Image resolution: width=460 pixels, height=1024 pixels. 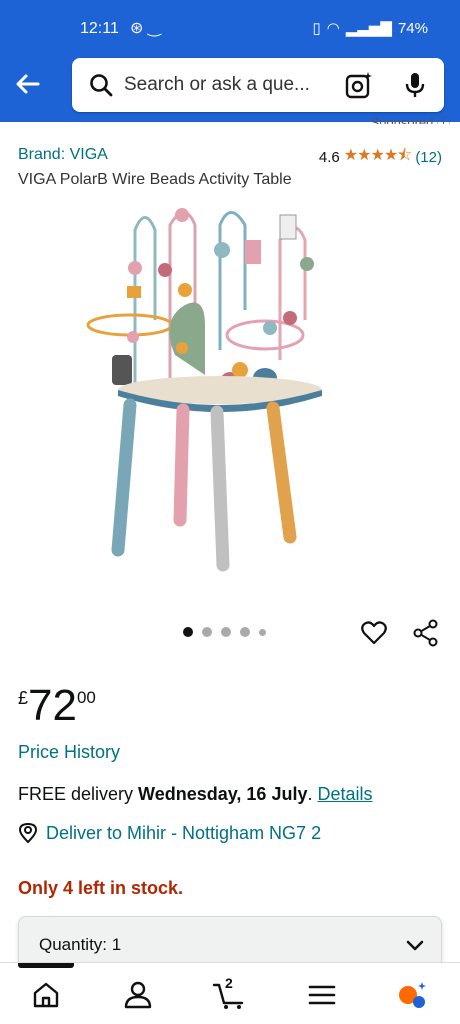 I want to click on deliver-to-link: Deliver to Mihir - Nottigham NG7 2, so click(x=169, y=833).